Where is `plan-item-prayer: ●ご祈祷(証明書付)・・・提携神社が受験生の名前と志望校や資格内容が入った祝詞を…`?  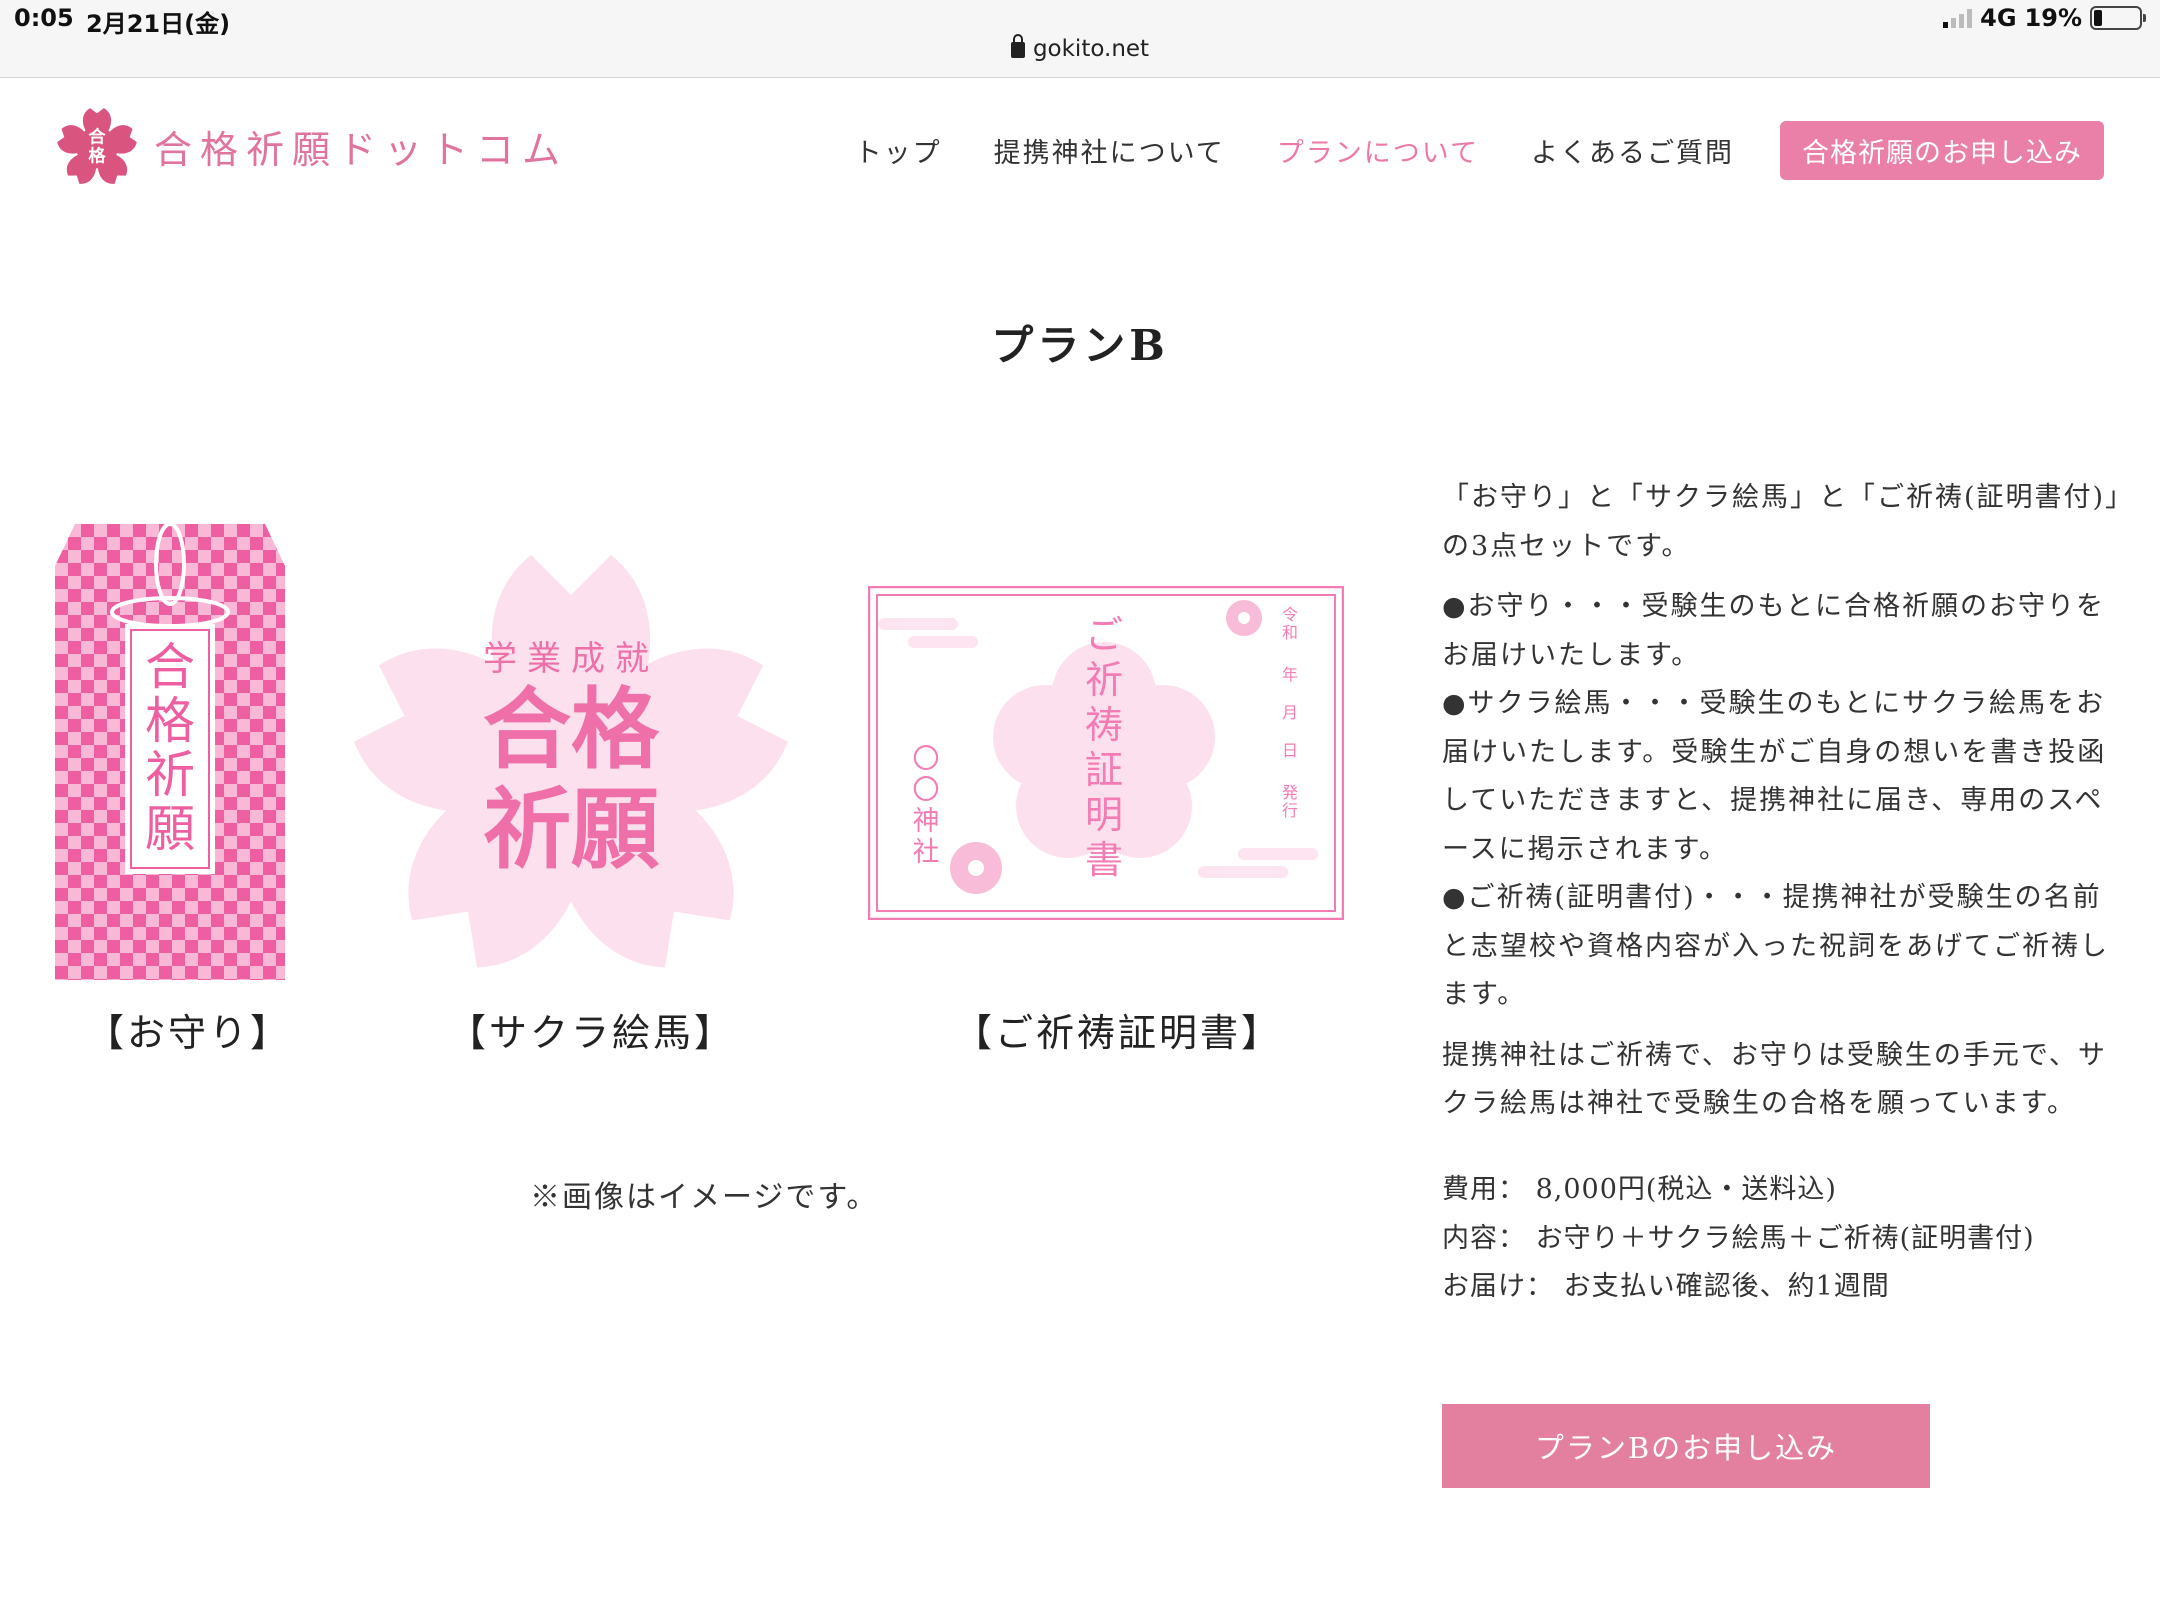
plan-item-prayer: ●ご祈祷(証明書付)・・・提携神社が受験生の名前と志望校や資格内容が入った祝詞を… is located at coordinates (1775, 946).